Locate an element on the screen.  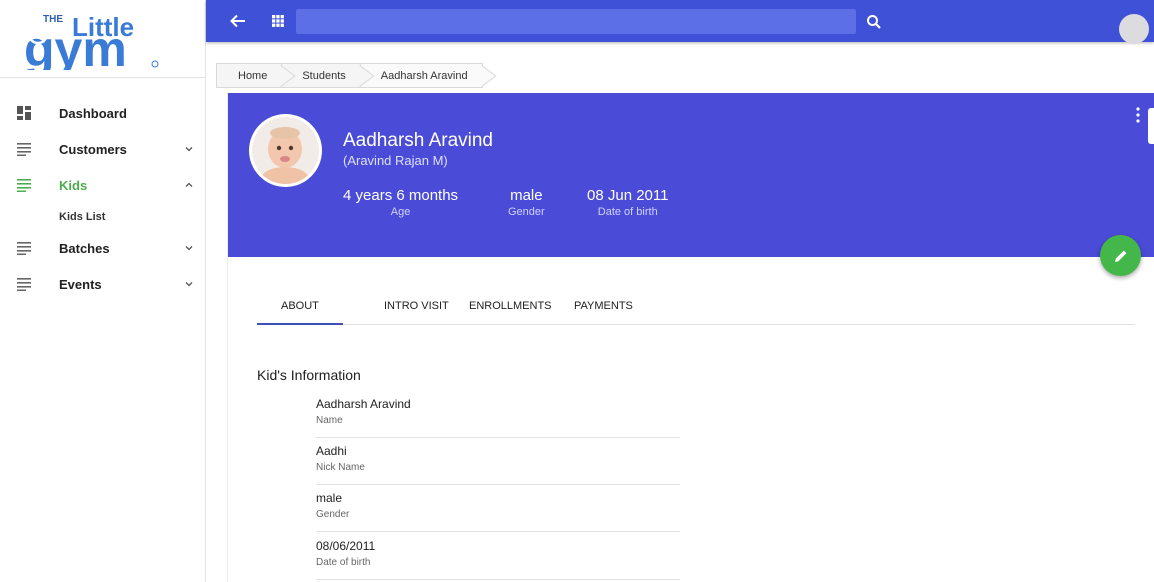
side-panel-toggle is located at coordinates (1151, 126).